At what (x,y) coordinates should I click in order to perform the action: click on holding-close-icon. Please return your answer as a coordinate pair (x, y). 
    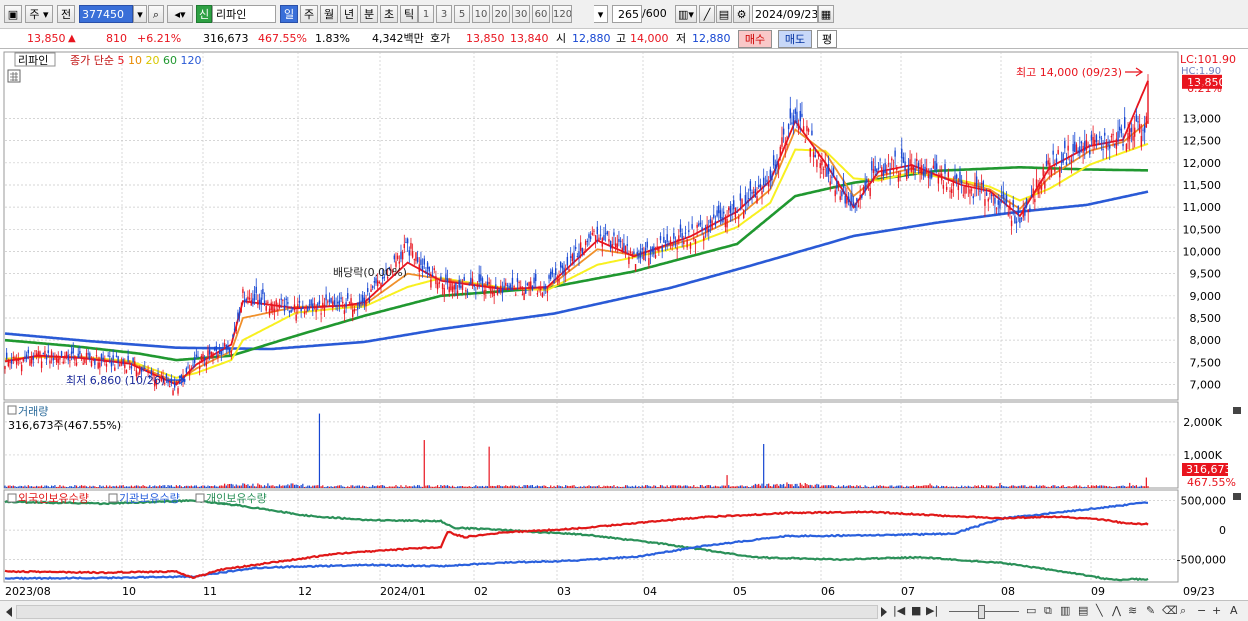
    Looking at the image, I should click on (1237, 496).